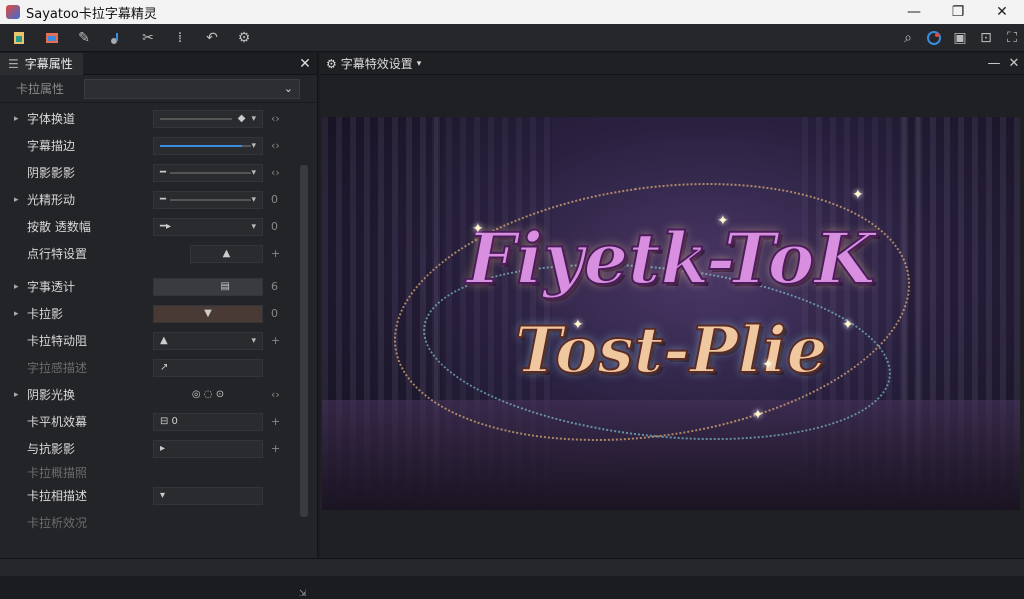 This screenshot has height=599, width=1024. What do you see at coordinates (960, 38) in the screenshot?
I see `export-icon: ▣` at bounding box center [960, 38].